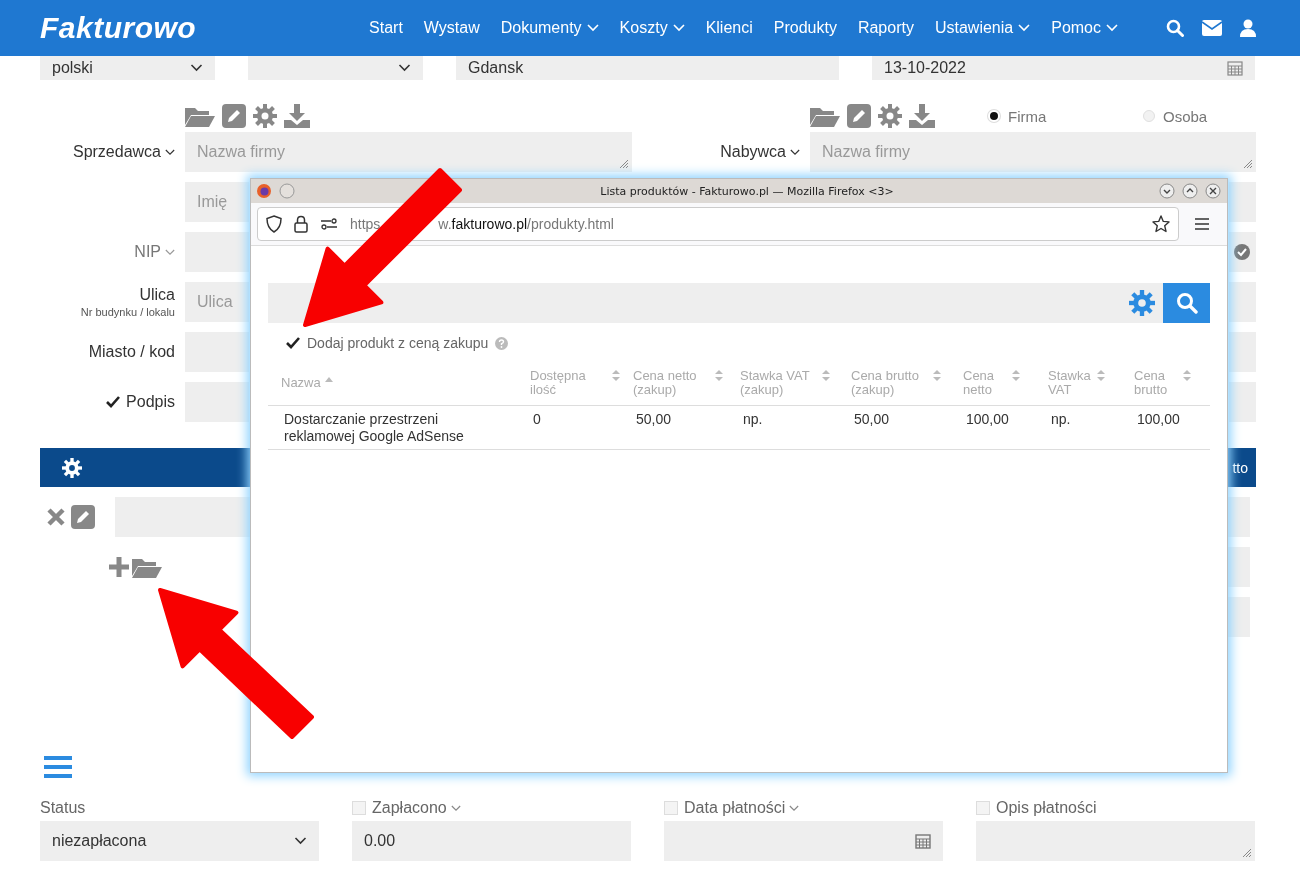 This screenshot has height=873, width=1300. Describe the element at coordinates (127, 68) in the screenshot. I see `language-select: polski` at that location.